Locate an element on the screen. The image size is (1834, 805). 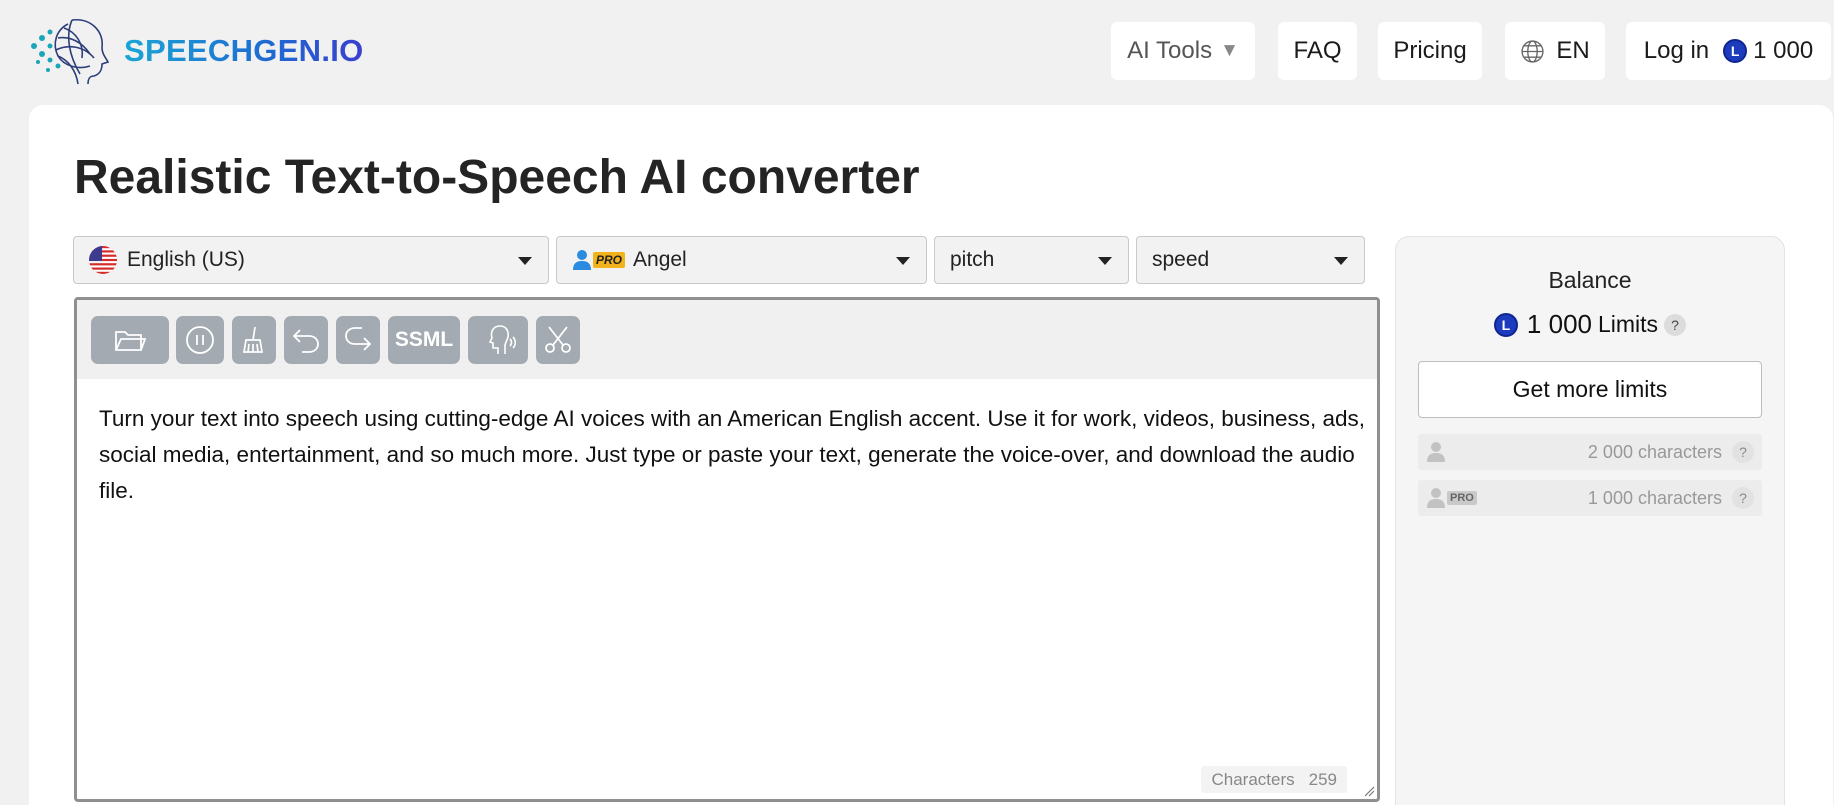
caret-down-icon: ▼ is located at coordinates (1229, 50).